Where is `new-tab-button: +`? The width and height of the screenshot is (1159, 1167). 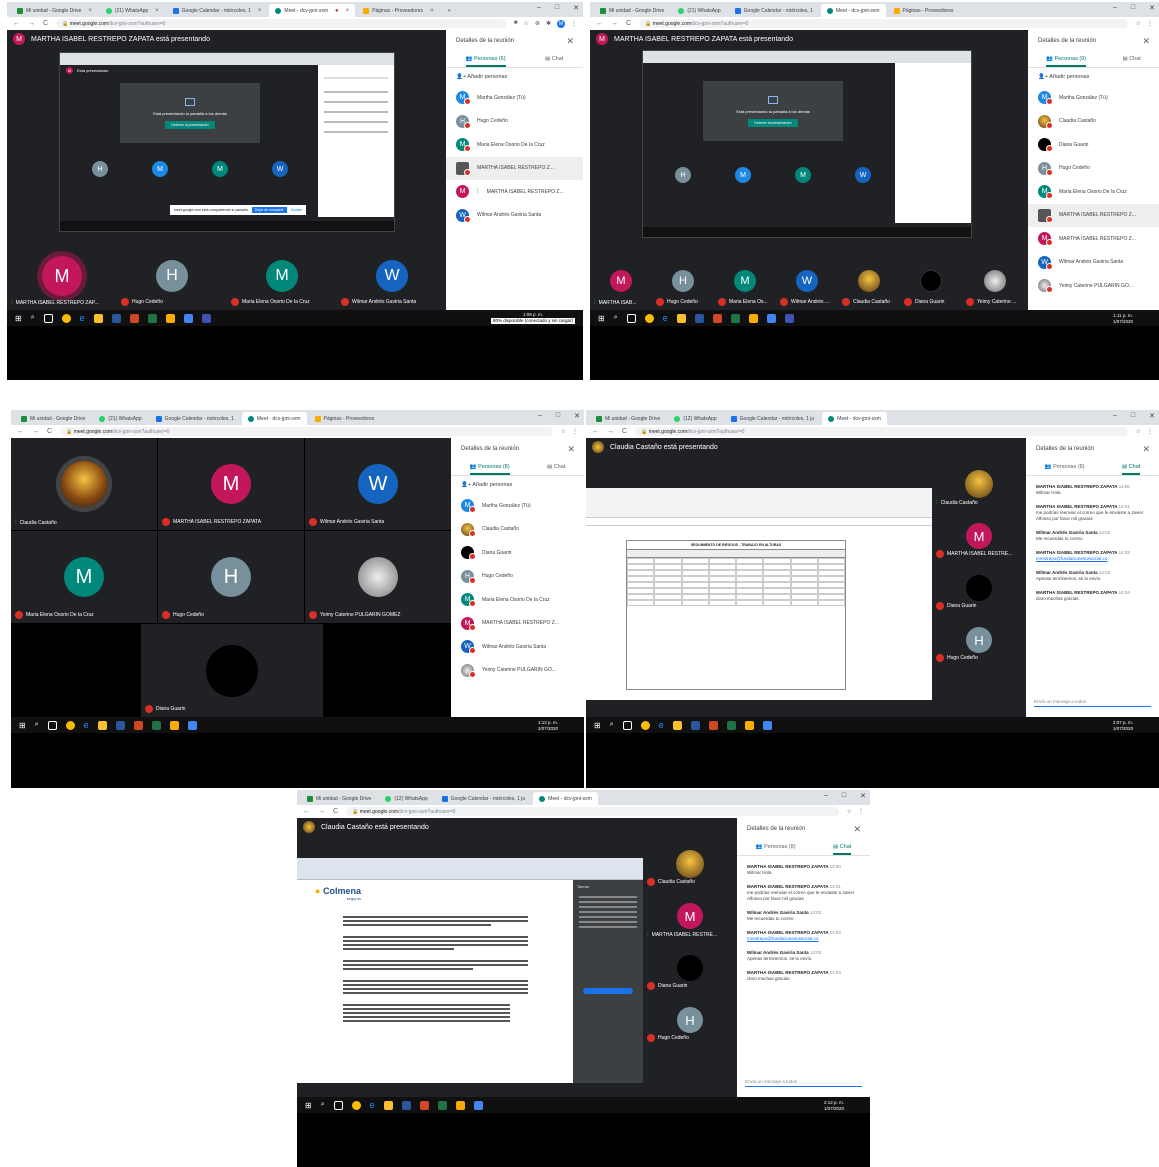
new-tab-button: + is located at coordinates (449, 10).